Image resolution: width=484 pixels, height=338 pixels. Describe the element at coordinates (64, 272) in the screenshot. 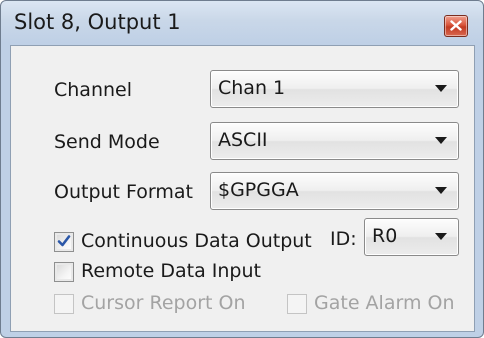

I see `remote-data-input-checkbox` at that location.